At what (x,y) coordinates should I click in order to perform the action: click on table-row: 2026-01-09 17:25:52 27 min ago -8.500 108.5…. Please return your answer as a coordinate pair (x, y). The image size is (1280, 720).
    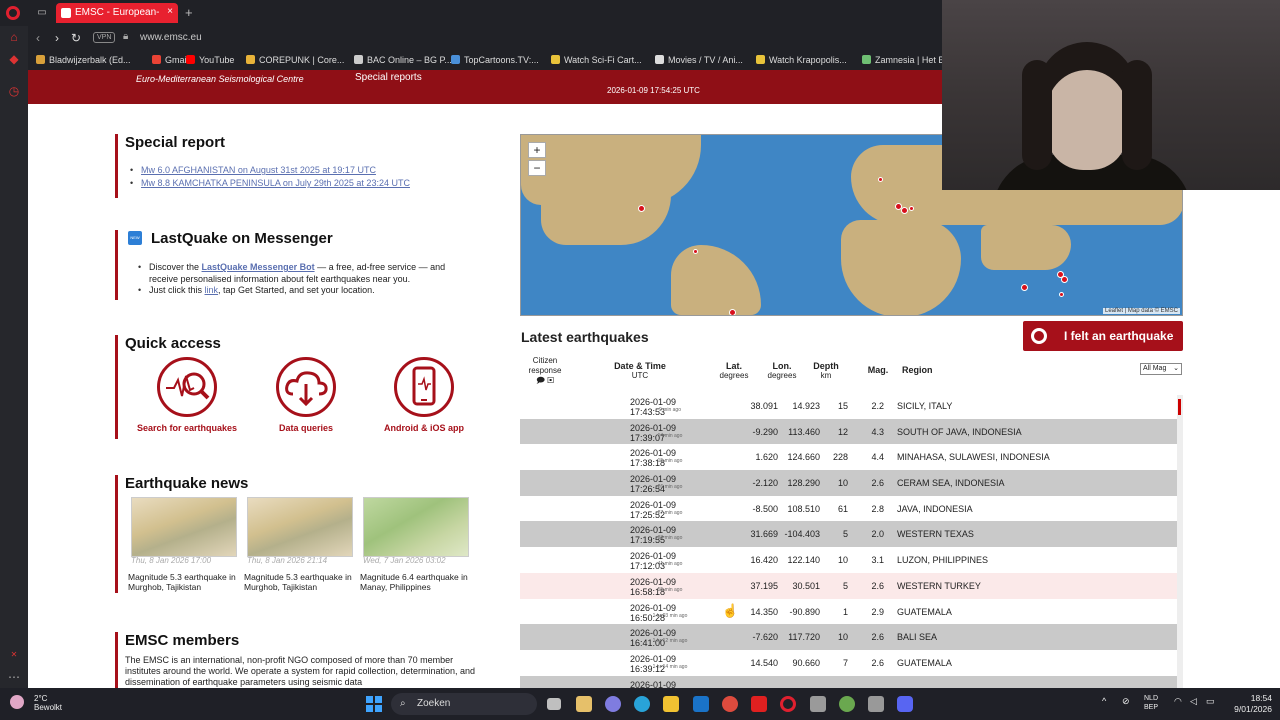
    Looking at the image, I should click on (848, 509).